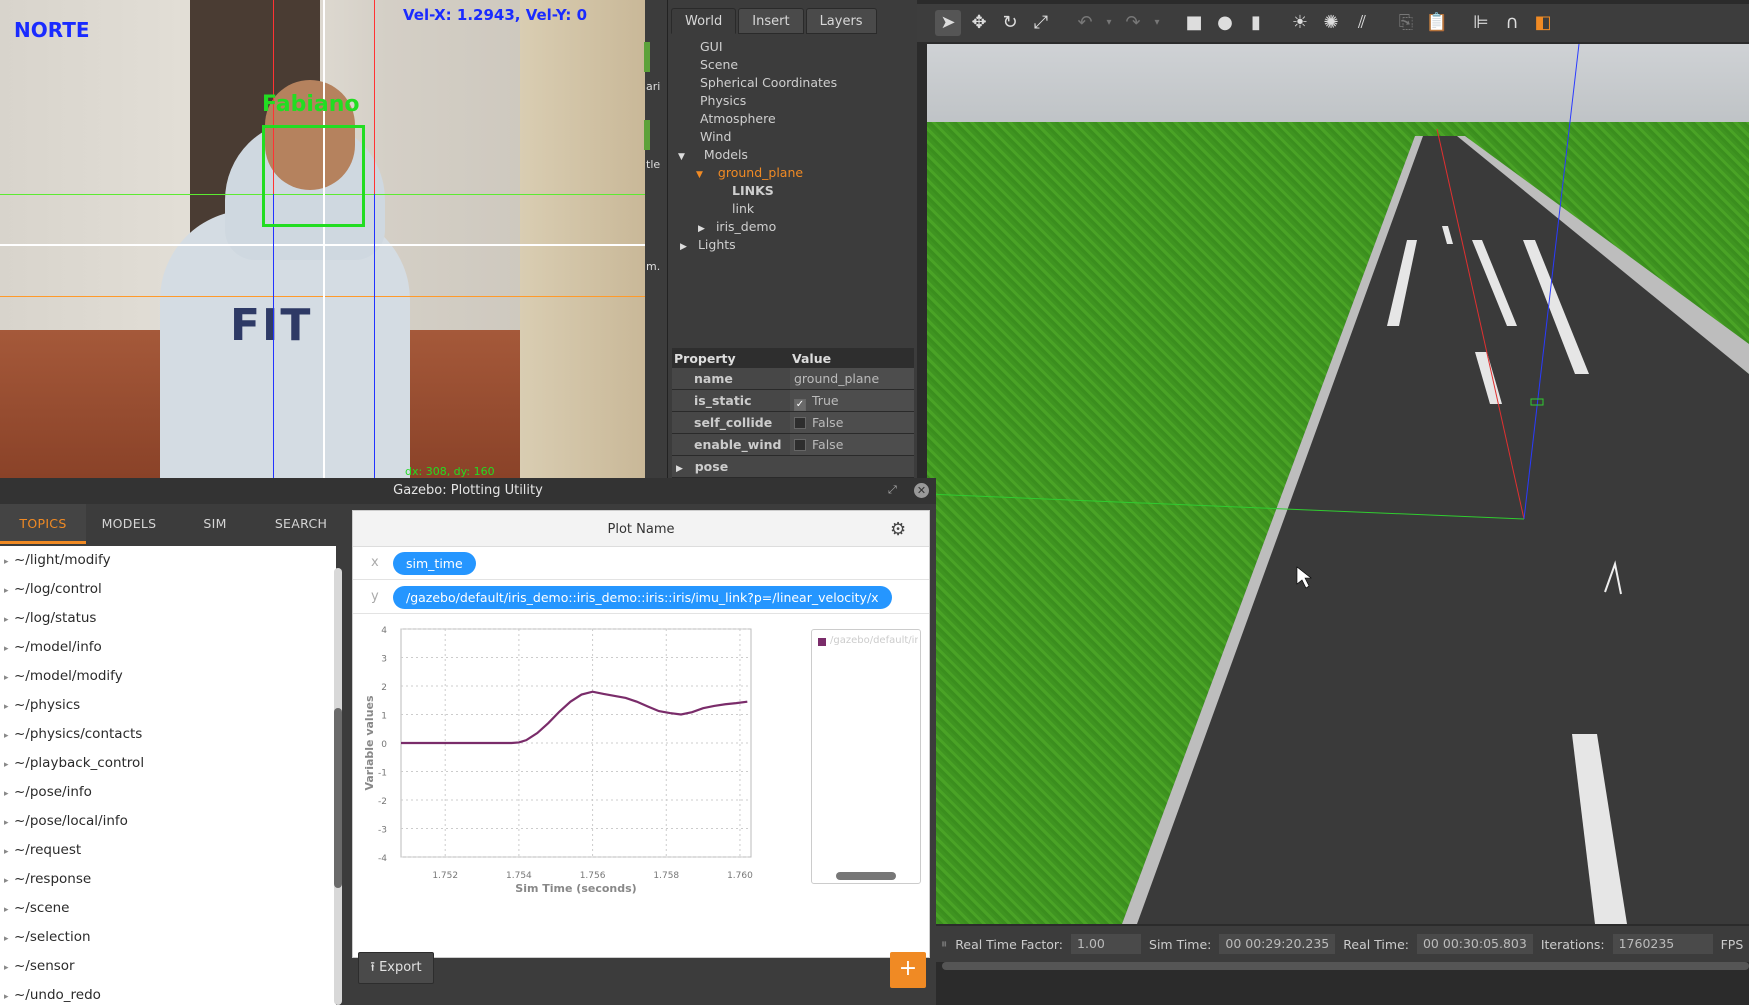 This screenshot has height=1005, width=1749. I want to click on tab-sim: SIM, so click(215, 524).